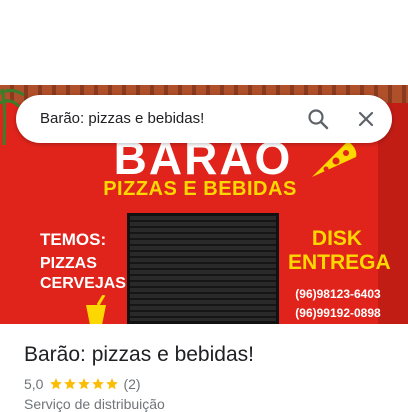 The height and width of the screenshot is (412, 408). Describe the element at coordinates (83, 283) in the screenshot. I see `sign-item: CERVEJAS` at that location.